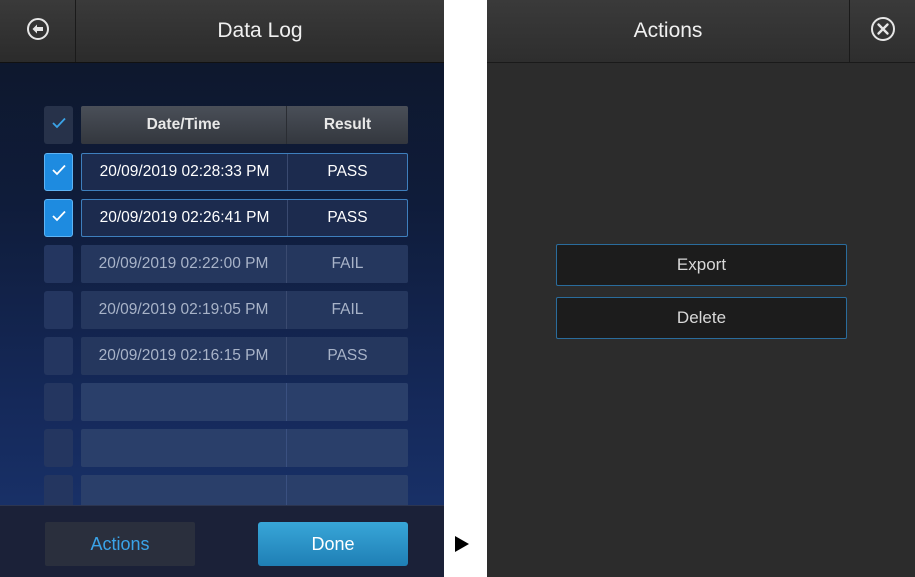 The height and width of the screenshot is (577, 915). What do you see at coordinates (462, 544) in the screenshot?
I see `transition-arrow-icon` at bounding box center [462, 544].